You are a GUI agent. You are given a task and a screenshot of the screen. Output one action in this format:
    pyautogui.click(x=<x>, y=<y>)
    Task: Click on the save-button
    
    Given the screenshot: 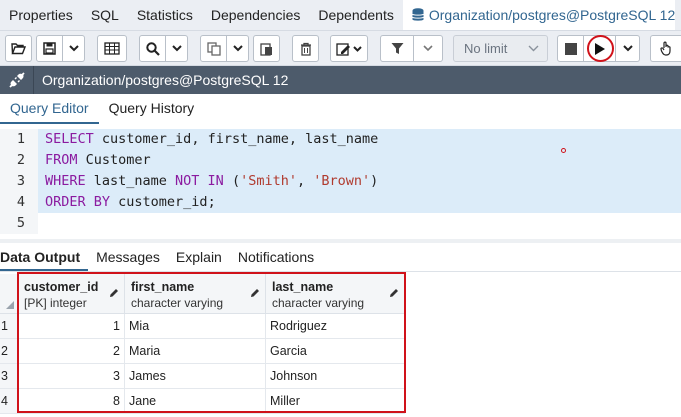 What is the action you would take?
    pyautogui.click(x=49, y=48)
    